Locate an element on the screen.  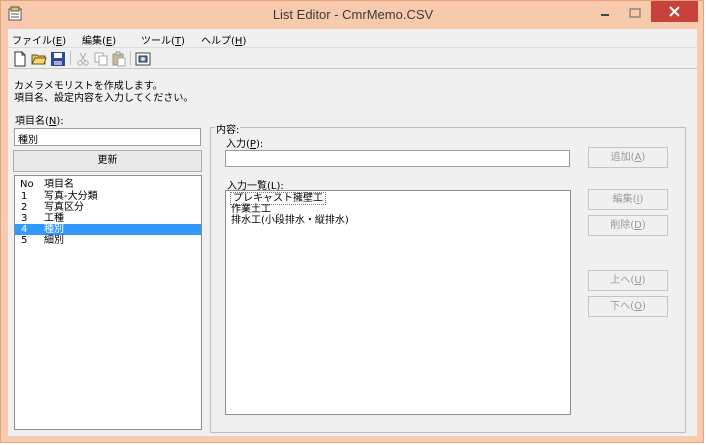
menu-tools: ツール(T) is located at coordinates (163, 39).